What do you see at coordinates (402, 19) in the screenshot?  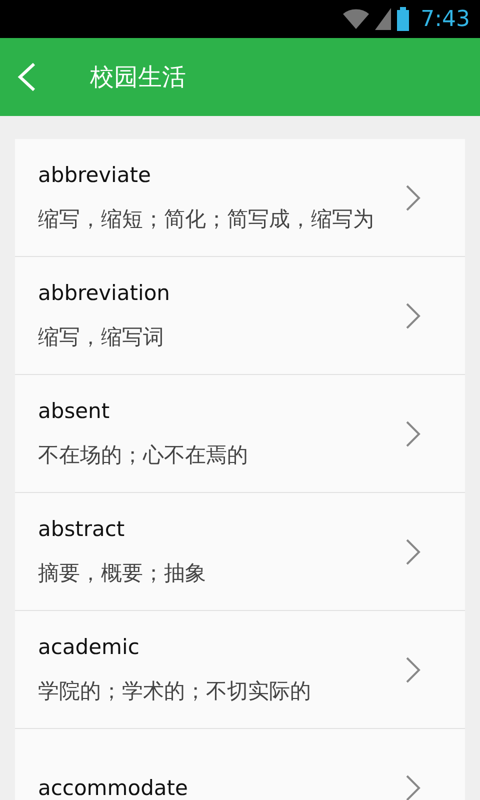 I see `battery-icon` at bounding box center [402, 19].